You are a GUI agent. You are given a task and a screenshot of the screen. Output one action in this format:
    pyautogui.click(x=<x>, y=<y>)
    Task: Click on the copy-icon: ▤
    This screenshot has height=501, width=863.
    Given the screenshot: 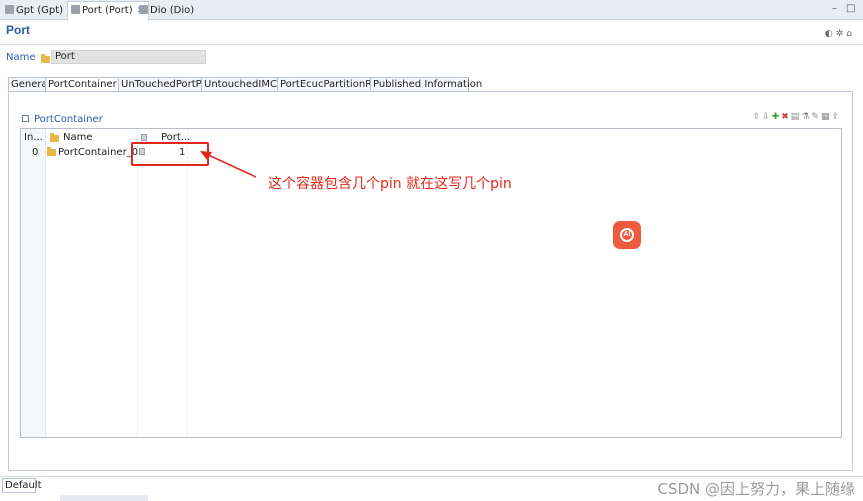 What is the action you would take?
    pyautogui.click(x=796, y=117)
    